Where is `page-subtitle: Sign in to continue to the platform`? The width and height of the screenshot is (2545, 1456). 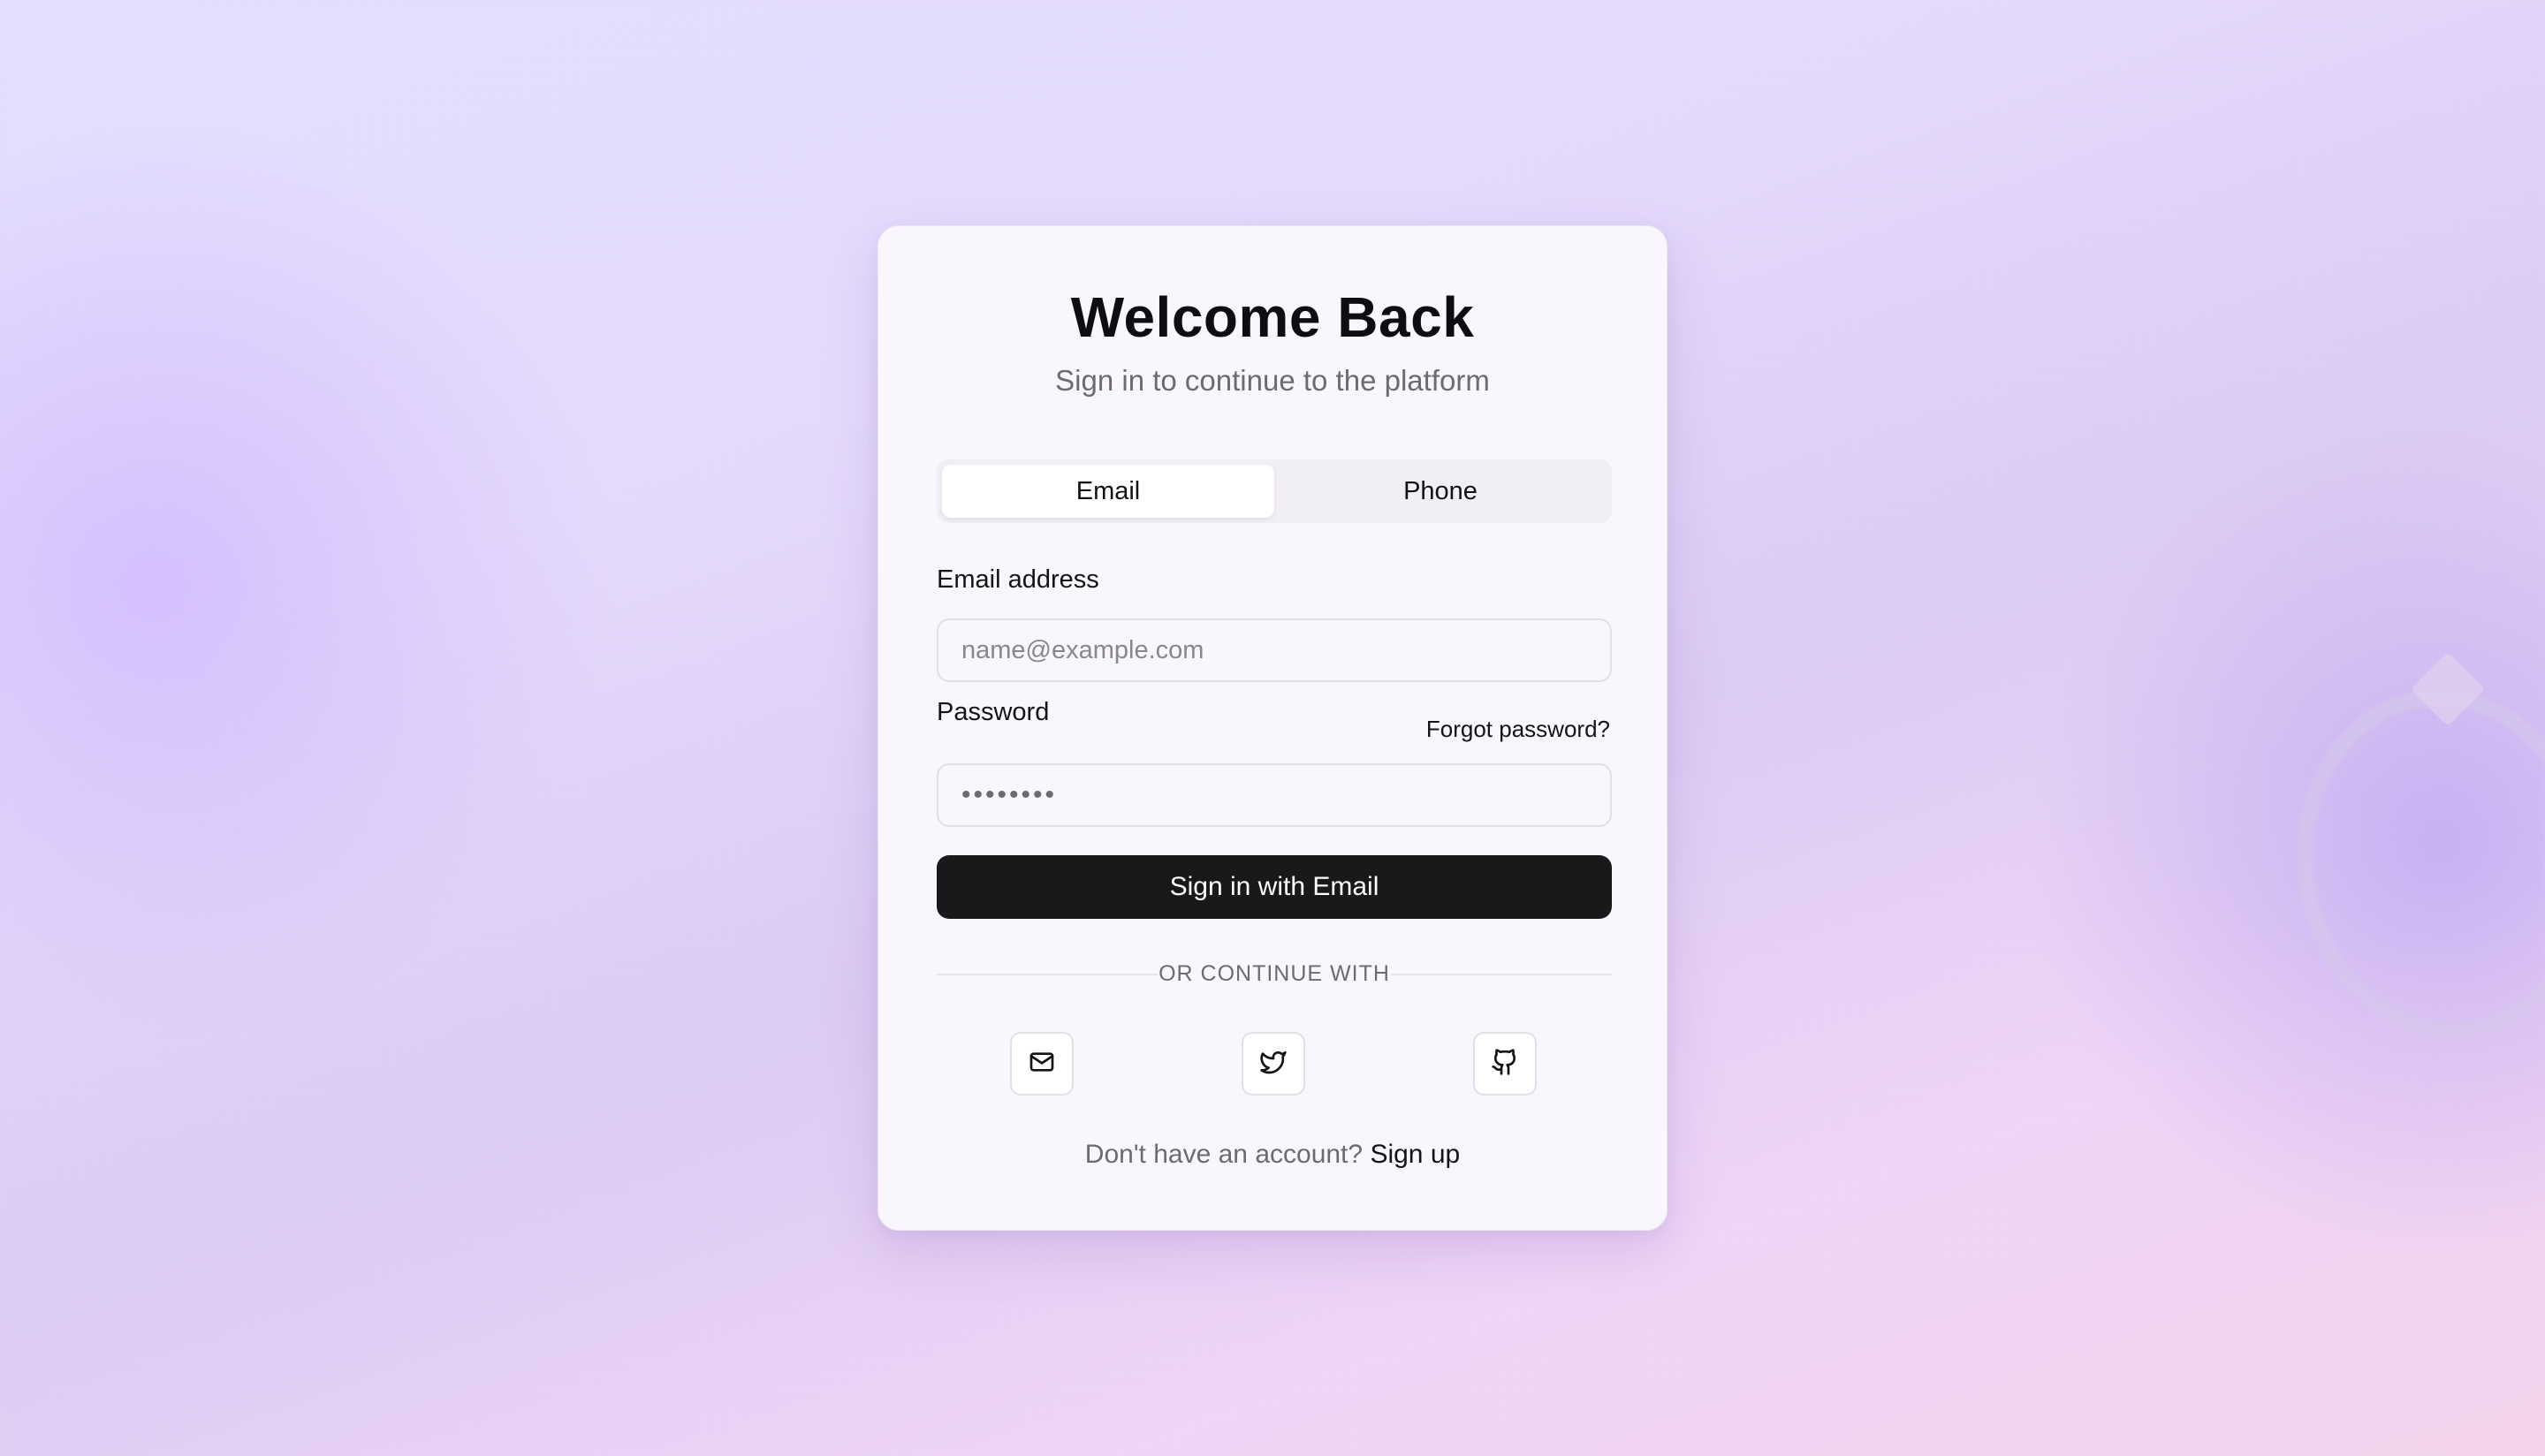 page-subtitle: Sign in to continue to the platform is located at coordinates (1272, 380).